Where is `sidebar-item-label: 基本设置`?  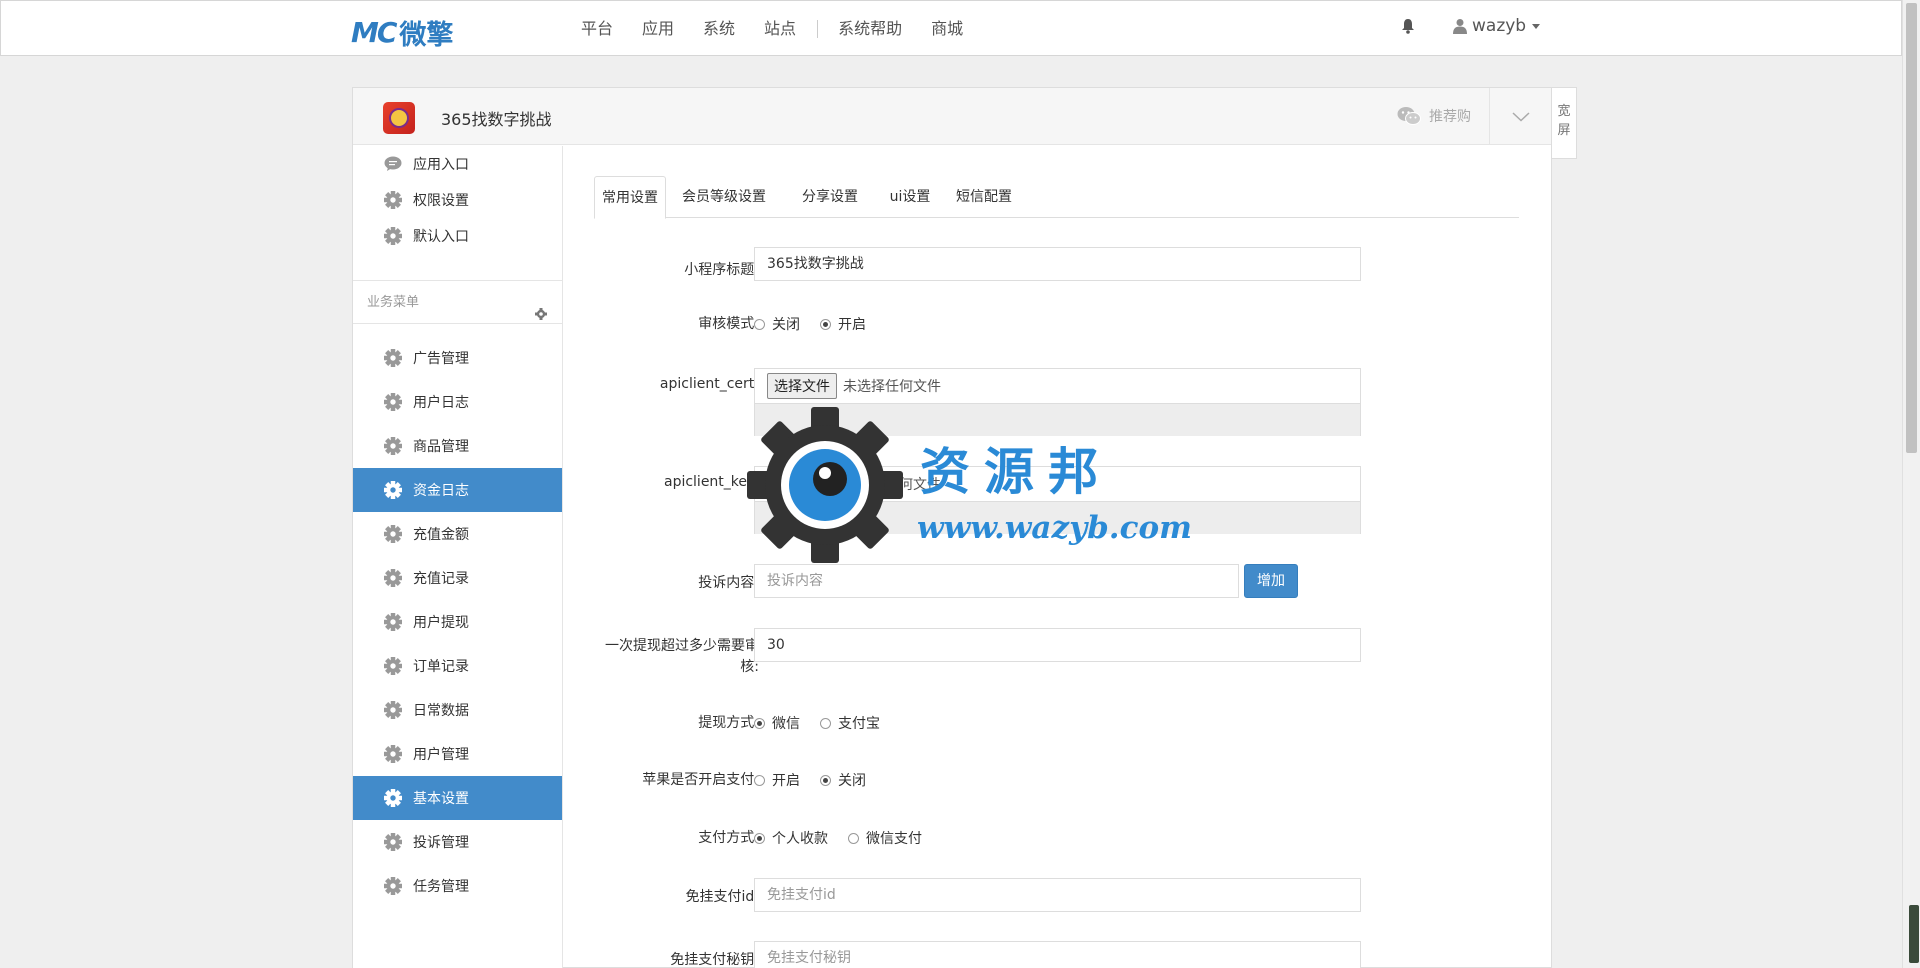 sidebar-item-label: 基本设置 is located at coordinates (441, 799).